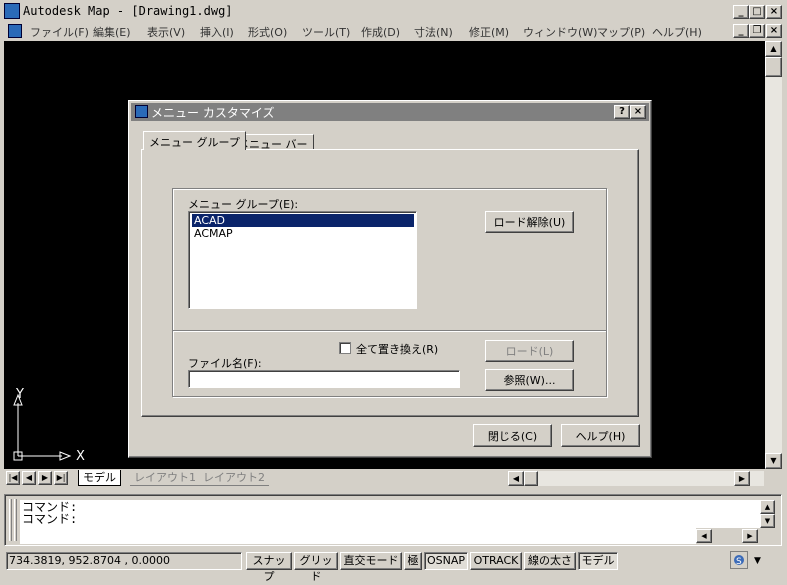 The width and height of the screenshot is (787, 585). Describe the element at coordinates (302, 260) in the screenshot. I see `menu-group-listbox: ACAD ACMAP` at that location.